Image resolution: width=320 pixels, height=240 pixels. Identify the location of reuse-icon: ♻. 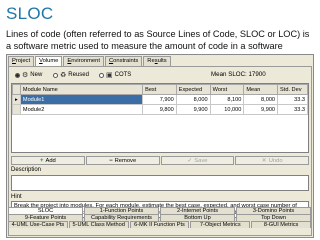
(63, 75).